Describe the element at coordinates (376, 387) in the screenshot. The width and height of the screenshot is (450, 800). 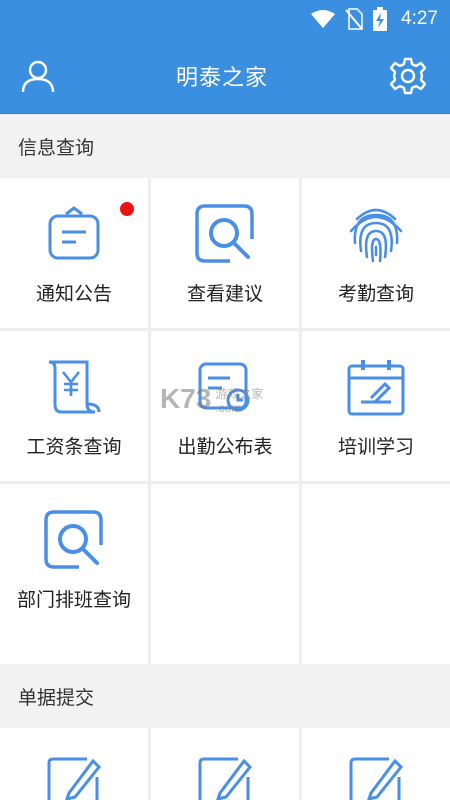
I see `calendar-edit-icon` at that location.